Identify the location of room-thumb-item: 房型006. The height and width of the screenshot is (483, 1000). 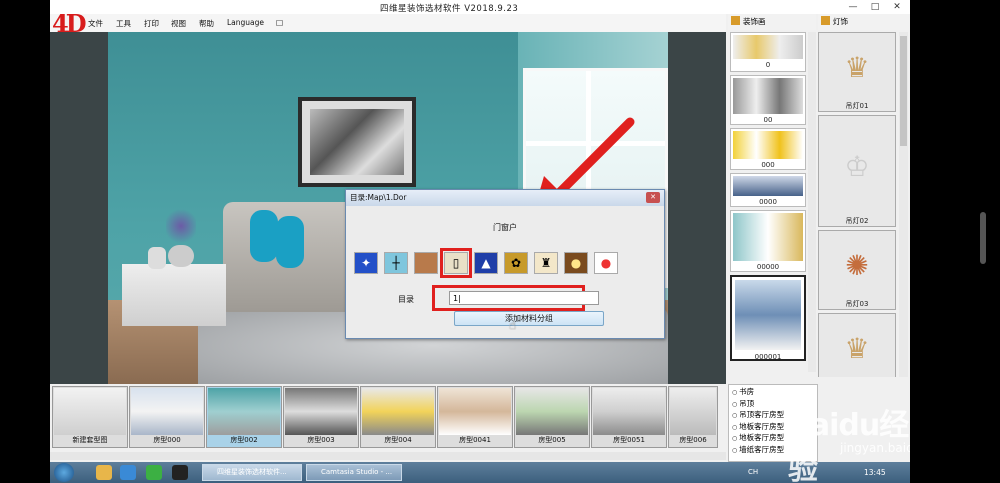
(693, 417).